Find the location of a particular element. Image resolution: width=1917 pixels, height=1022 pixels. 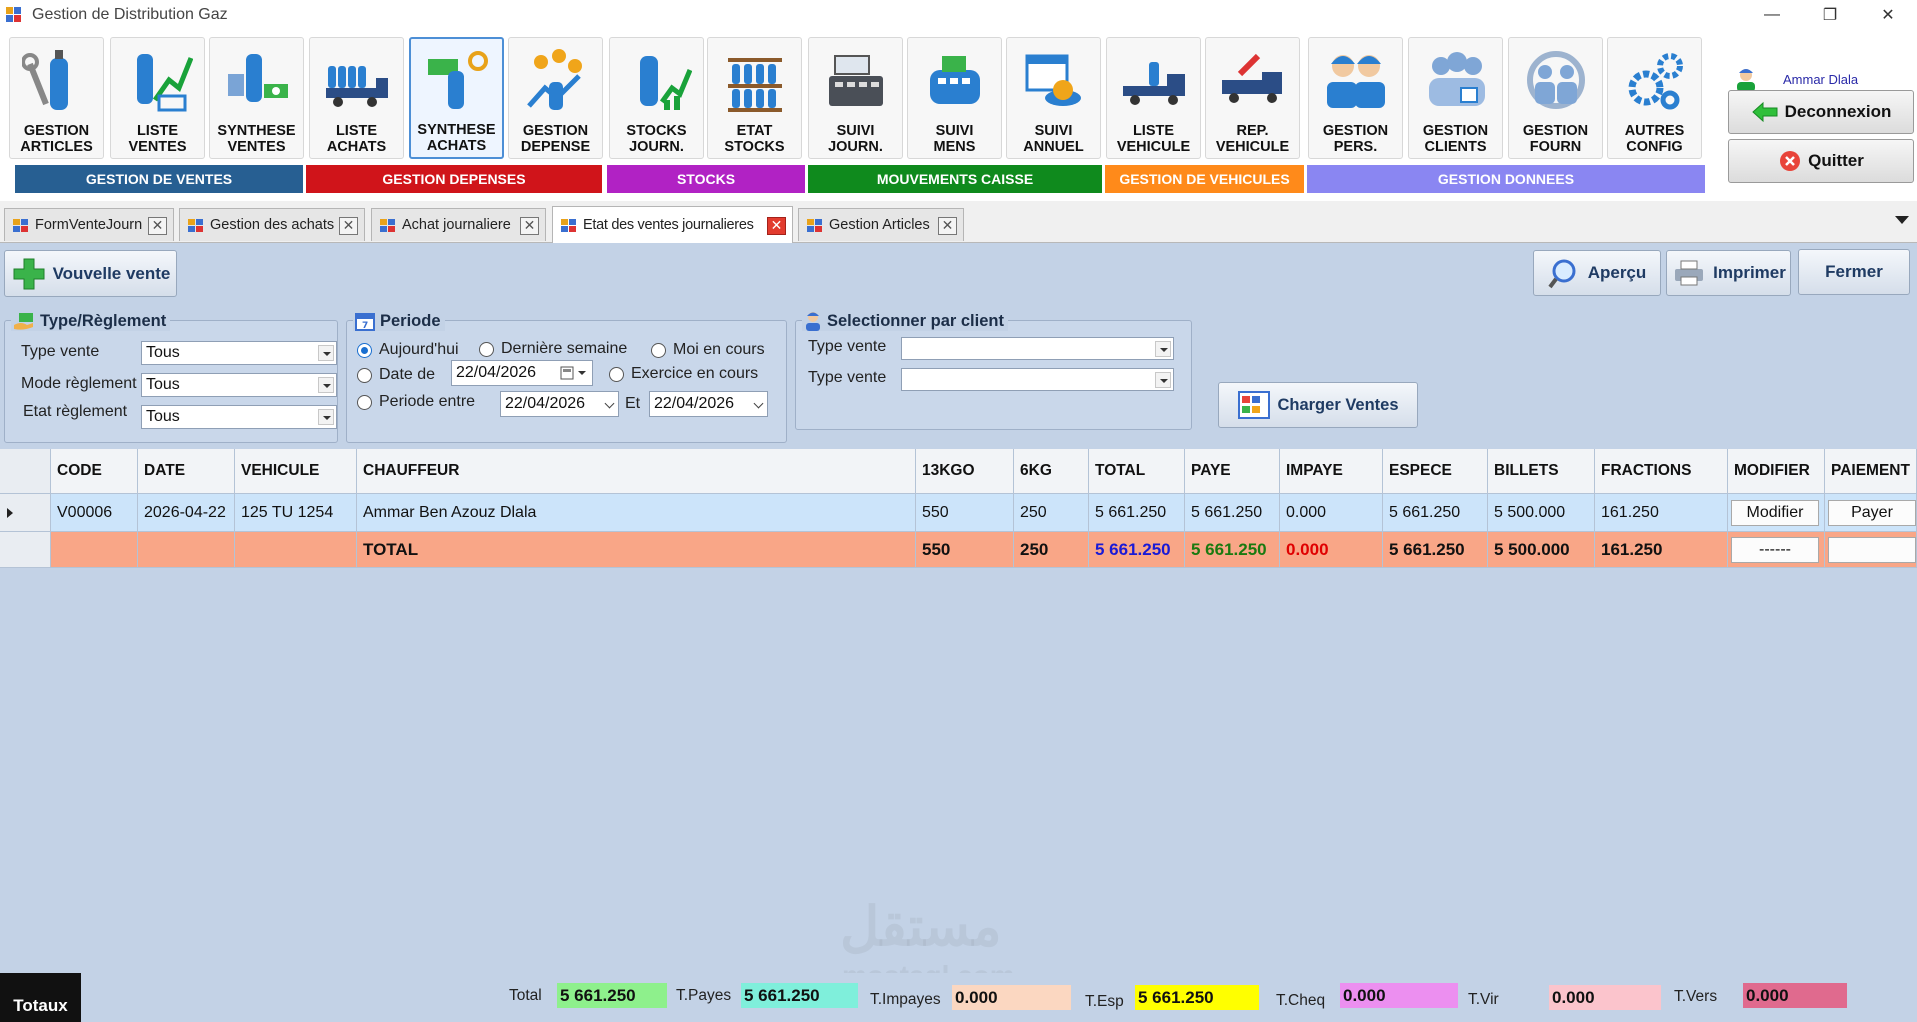

ribbon-suivi-mens: SUIVI MENS is located at coordinates (954, 98).